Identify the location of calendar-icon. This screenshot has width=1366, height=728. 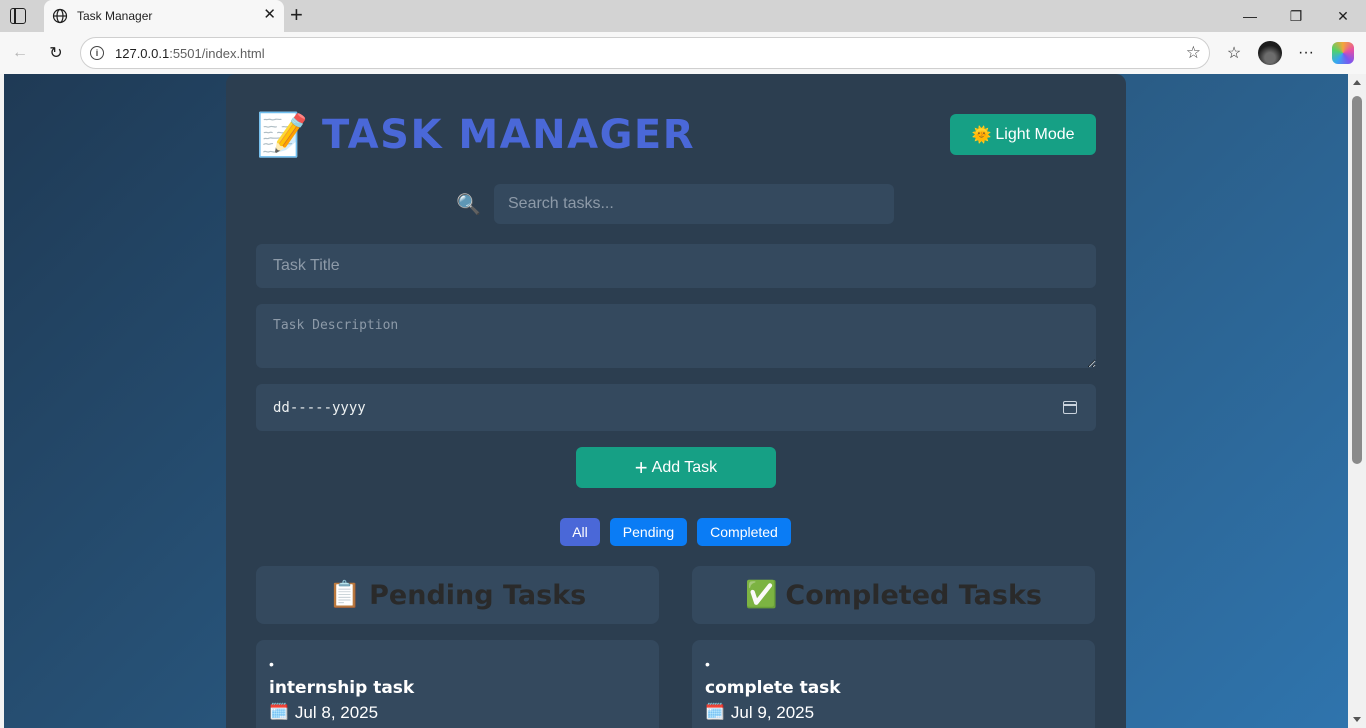
(1070, 407).